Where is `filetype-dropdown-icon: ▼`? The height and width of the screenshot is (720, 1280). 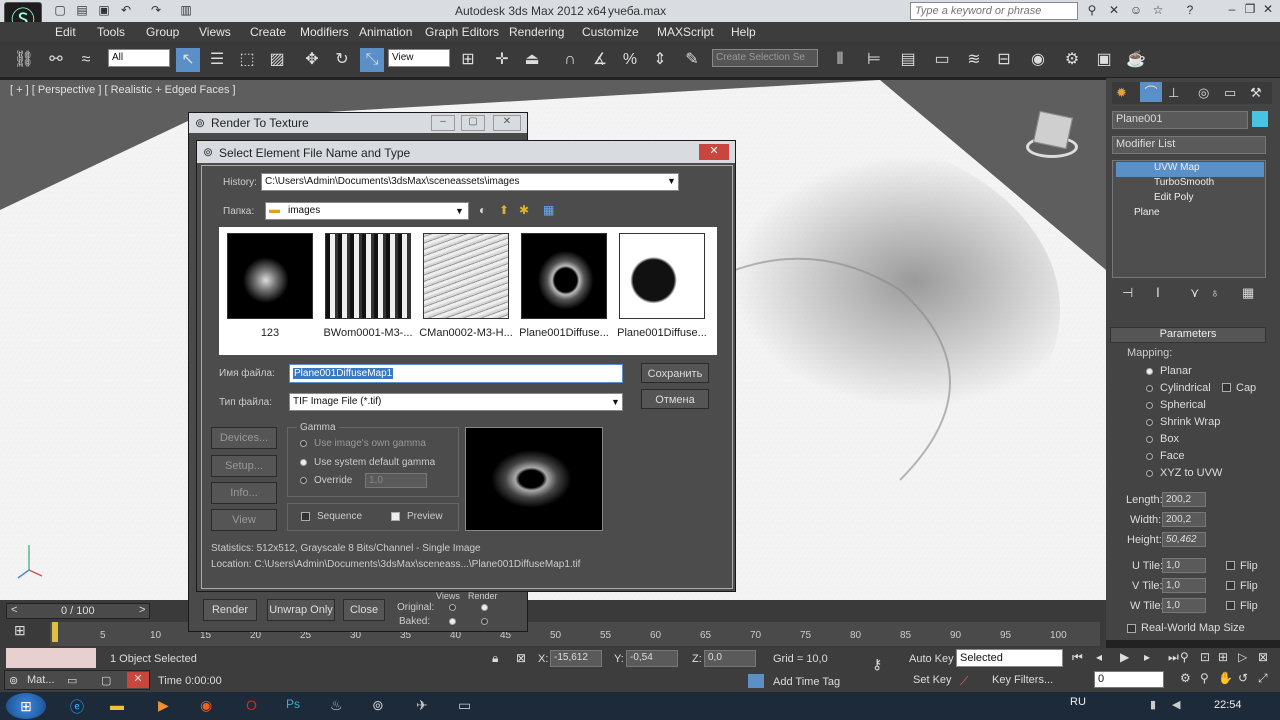 filetype-dropdown-icon: ▼ is located at coordinates (615, 402).